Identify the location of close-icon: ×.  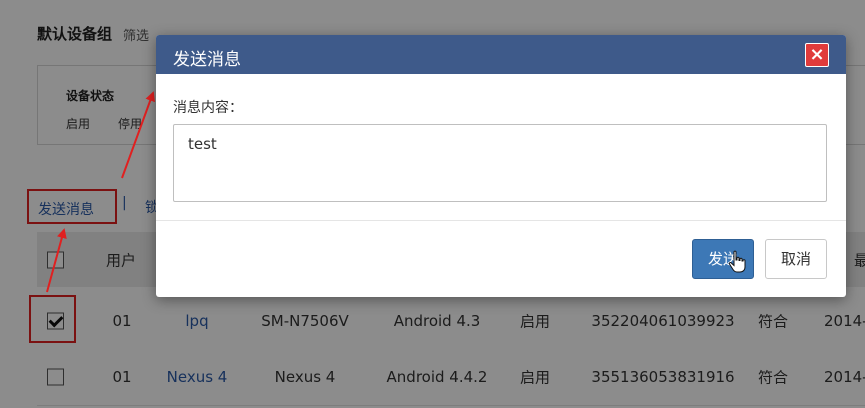
(817, 55).